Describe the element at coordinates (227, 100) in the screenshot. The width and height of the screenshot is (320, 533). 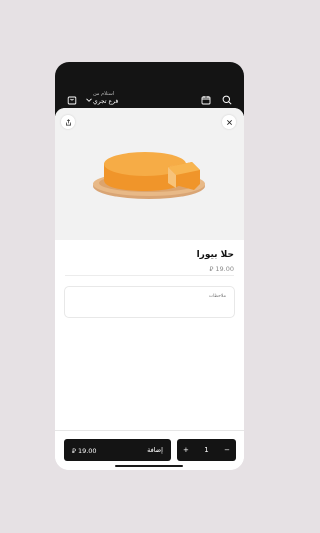
I see `search-icon` at that location.